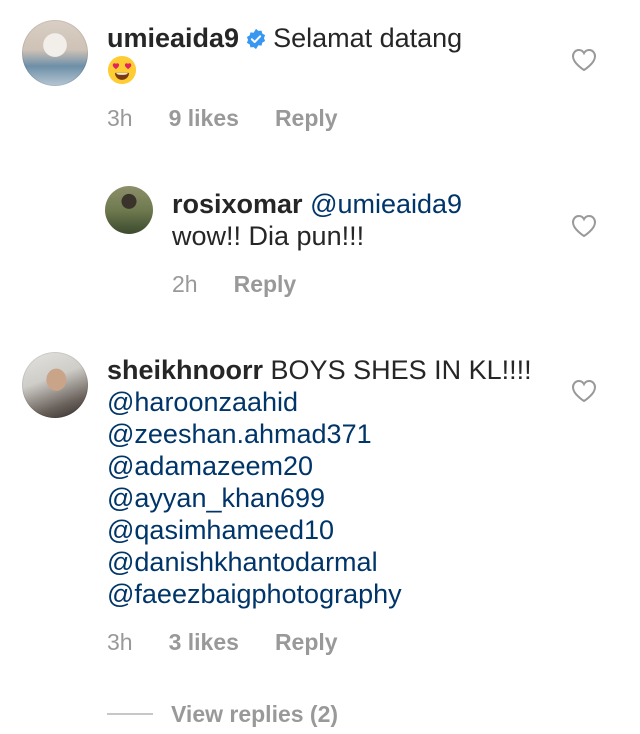 Image resolution: width=640 pixels, height=734 pixels. Describe the element at coordinates (185, 370) in the screenshot. I see `comment-3-username: sheikhnoorr` at that location.